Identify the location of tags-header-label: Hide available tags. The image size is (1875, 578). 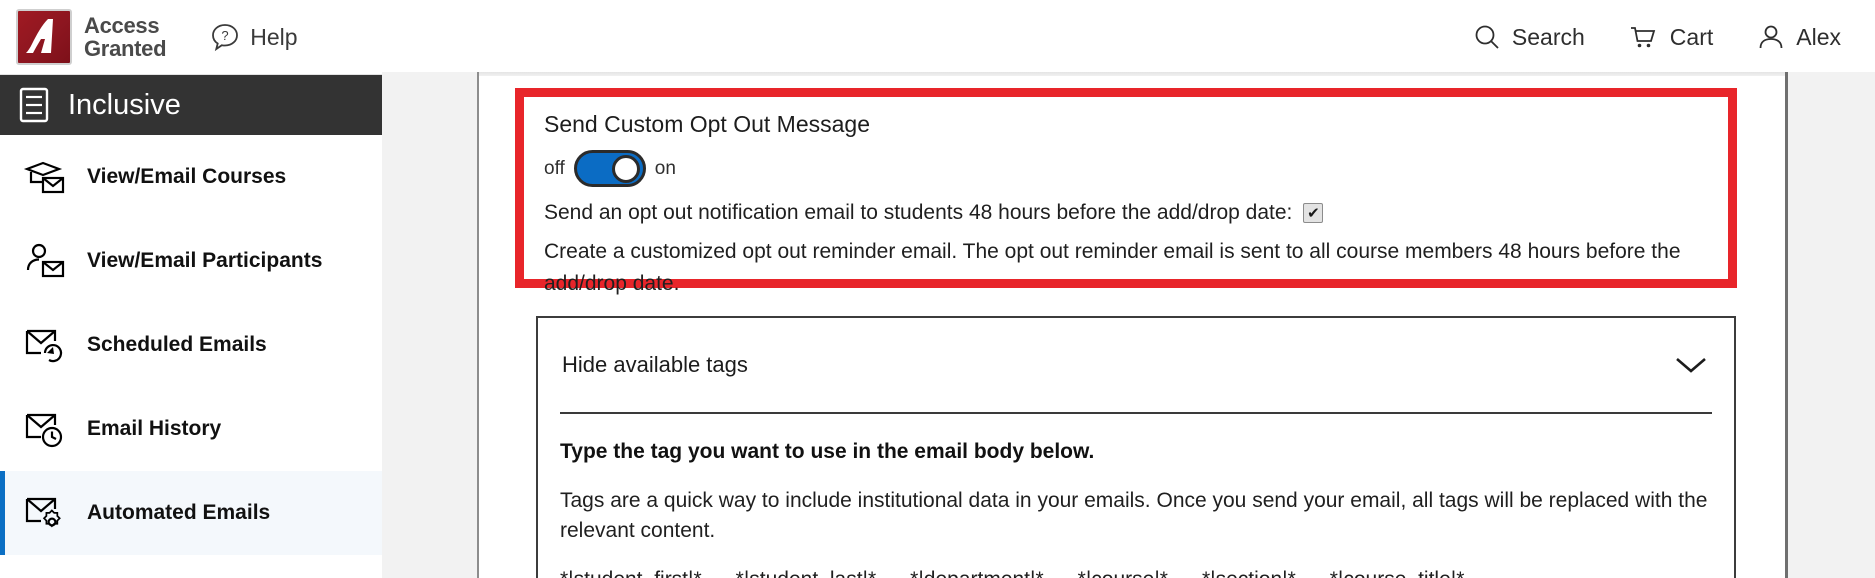
(655, 364).